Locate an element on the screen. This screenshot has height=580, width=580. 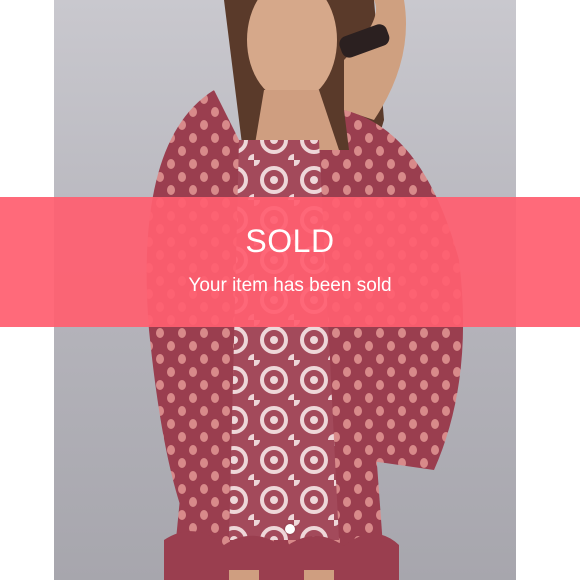
sold-title: SOLD is located at coordinates (290, 241).